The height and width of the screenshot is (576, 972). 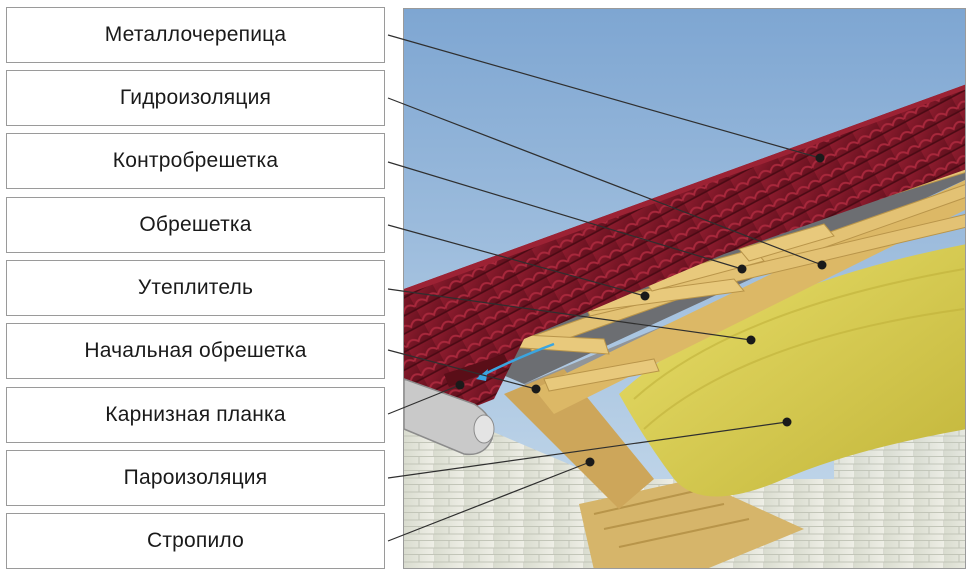 I want to click on label-eaves-strip: Карнизная планка, so click(x=195, y=415).